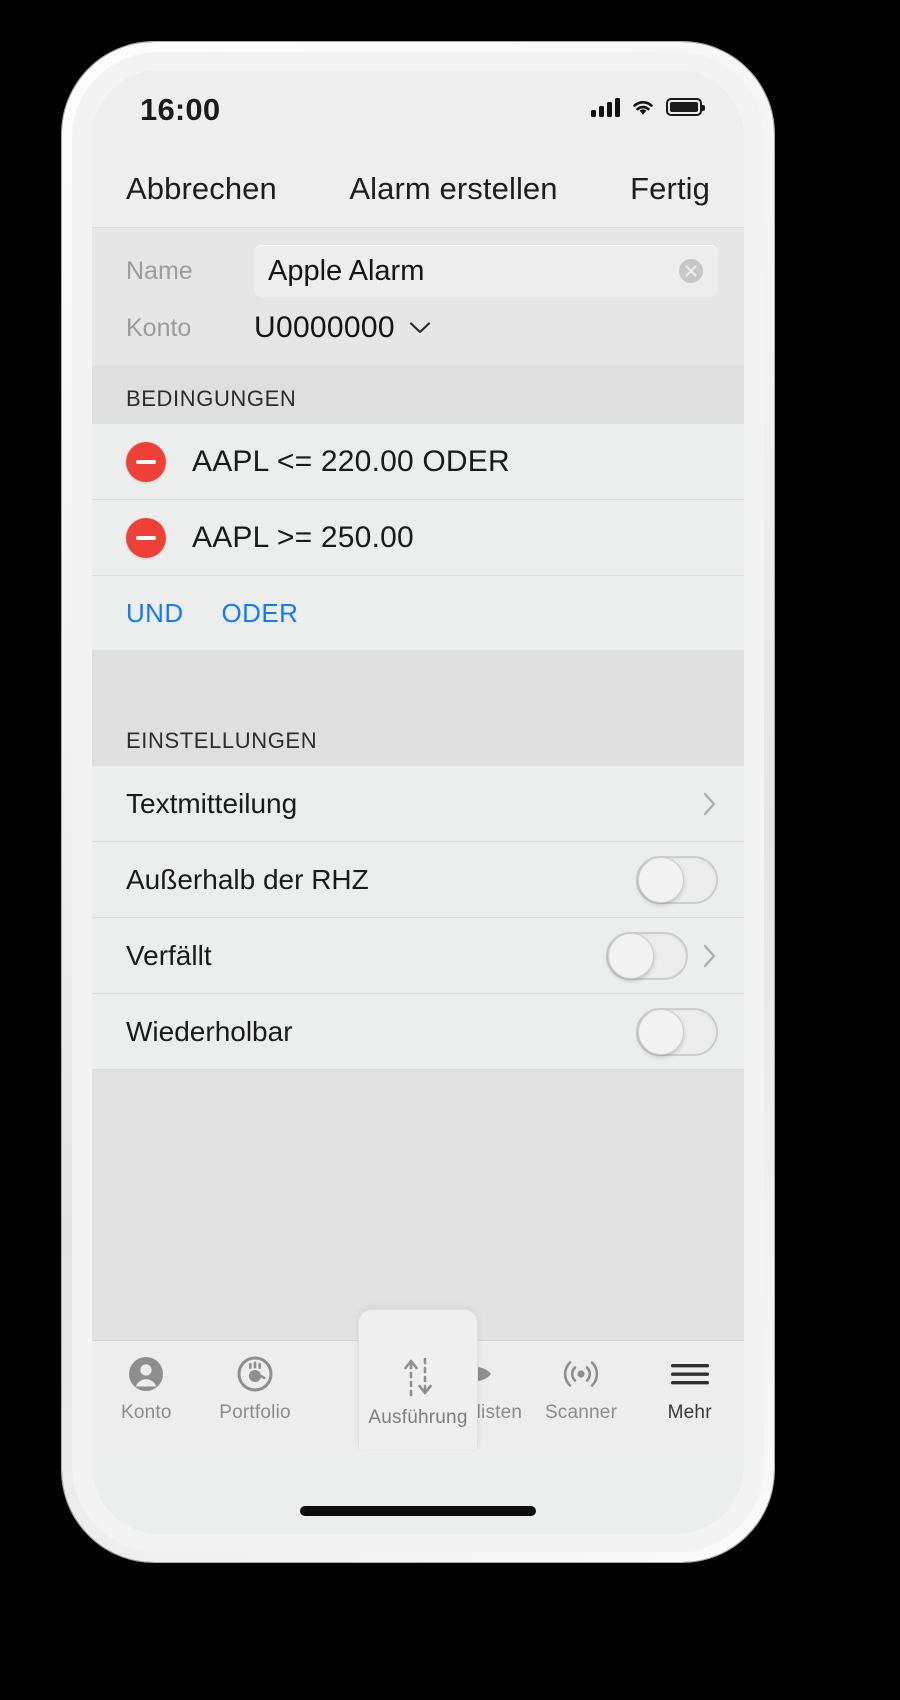 The width and height of the screenshot is (900, 1700). I want to click on condition-row: AAPL <= 220.00 ODER, so click(418, 462).